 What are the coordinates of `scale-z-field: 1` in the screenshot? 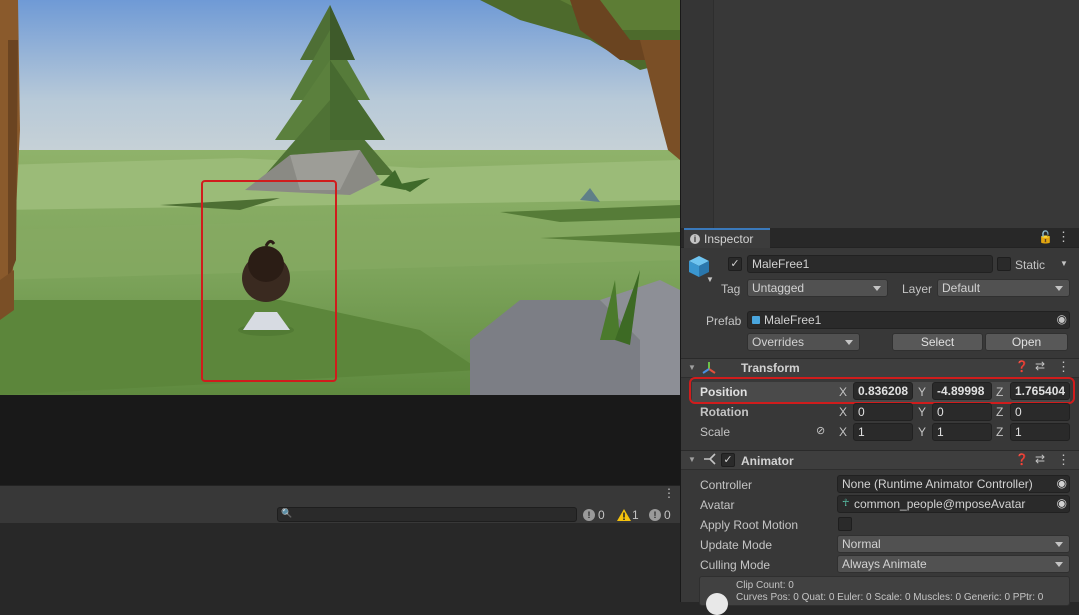 It's located at (1040, 432).